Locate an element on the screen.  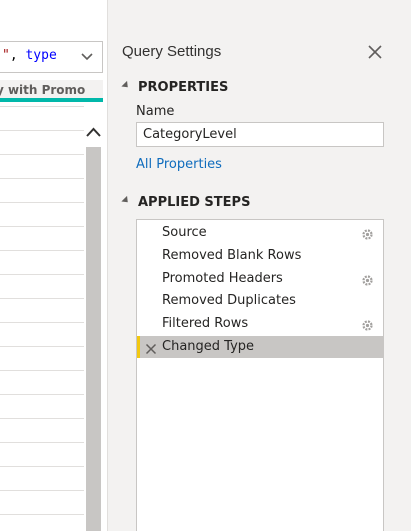
column-header-label: Qty with Promo is located at coordinates (43, 90).